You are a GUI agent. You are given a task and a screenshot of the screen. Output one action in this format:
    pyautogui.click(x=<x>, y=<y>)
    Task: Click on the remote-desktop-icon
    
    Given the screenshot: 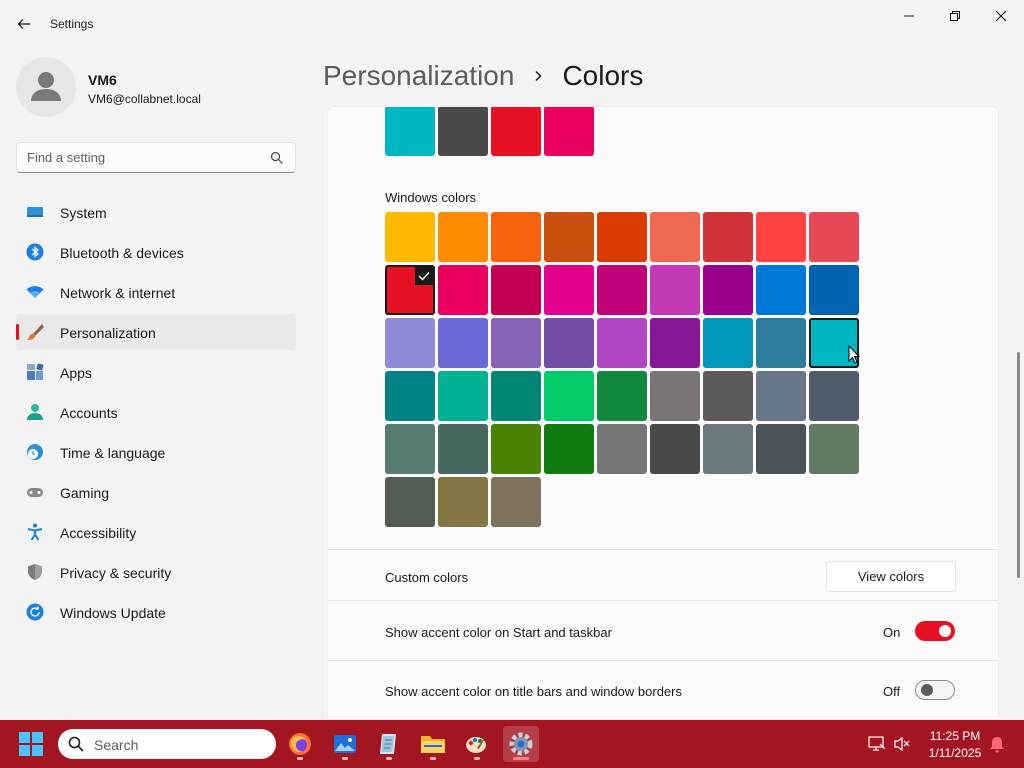 What is the action you would take?
    pyautogui.click(x=877, y=744)
    